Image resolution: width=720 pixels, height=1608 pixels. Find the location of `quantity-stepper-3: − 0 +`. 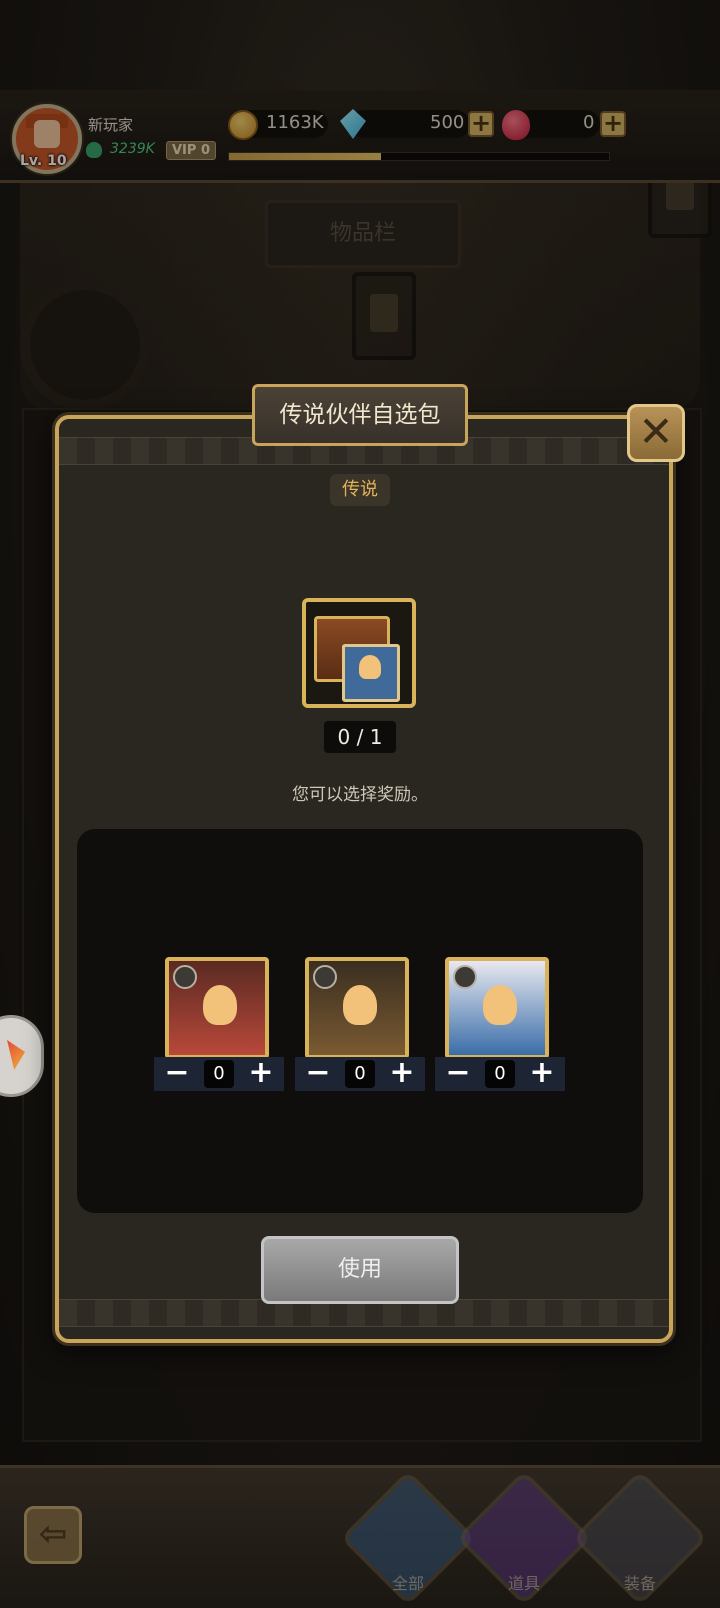

quantity-stepper-3: − 0 + is located at coordinates (500, 1074).